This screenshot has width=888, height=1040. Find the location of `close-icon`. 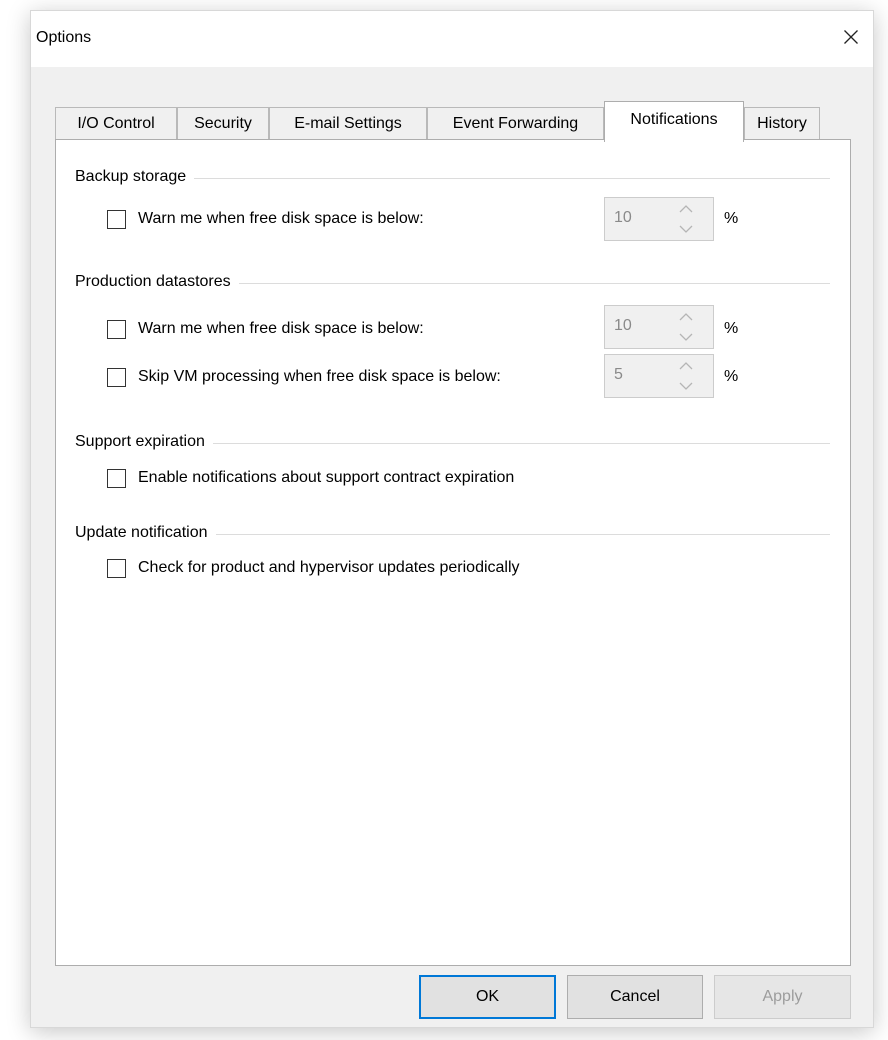

close-icon is located at coordinates (851, 37).